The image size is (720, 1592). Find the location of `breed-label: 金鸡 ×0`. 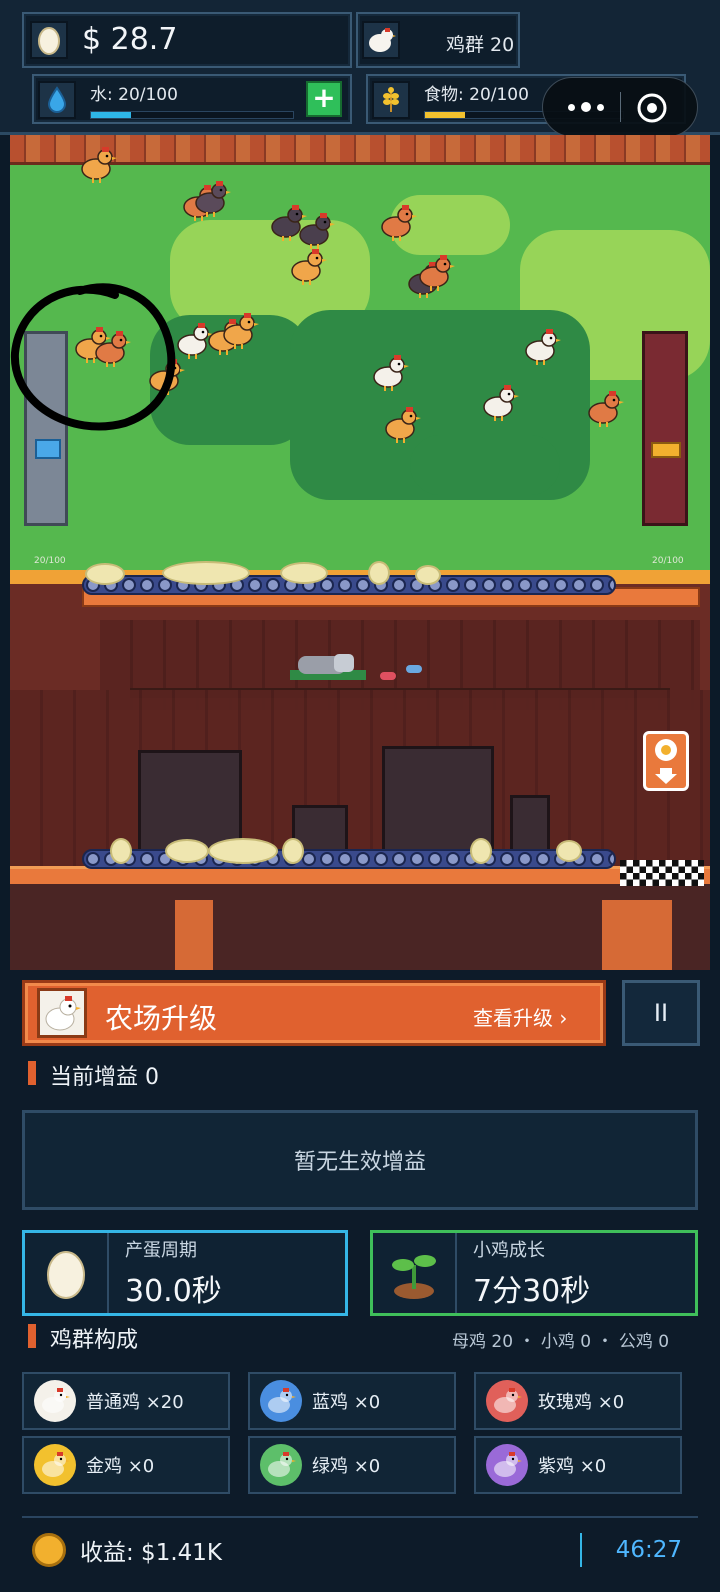

breed-label: 金鸡 ×0 is located at coordinates (120, 1466).